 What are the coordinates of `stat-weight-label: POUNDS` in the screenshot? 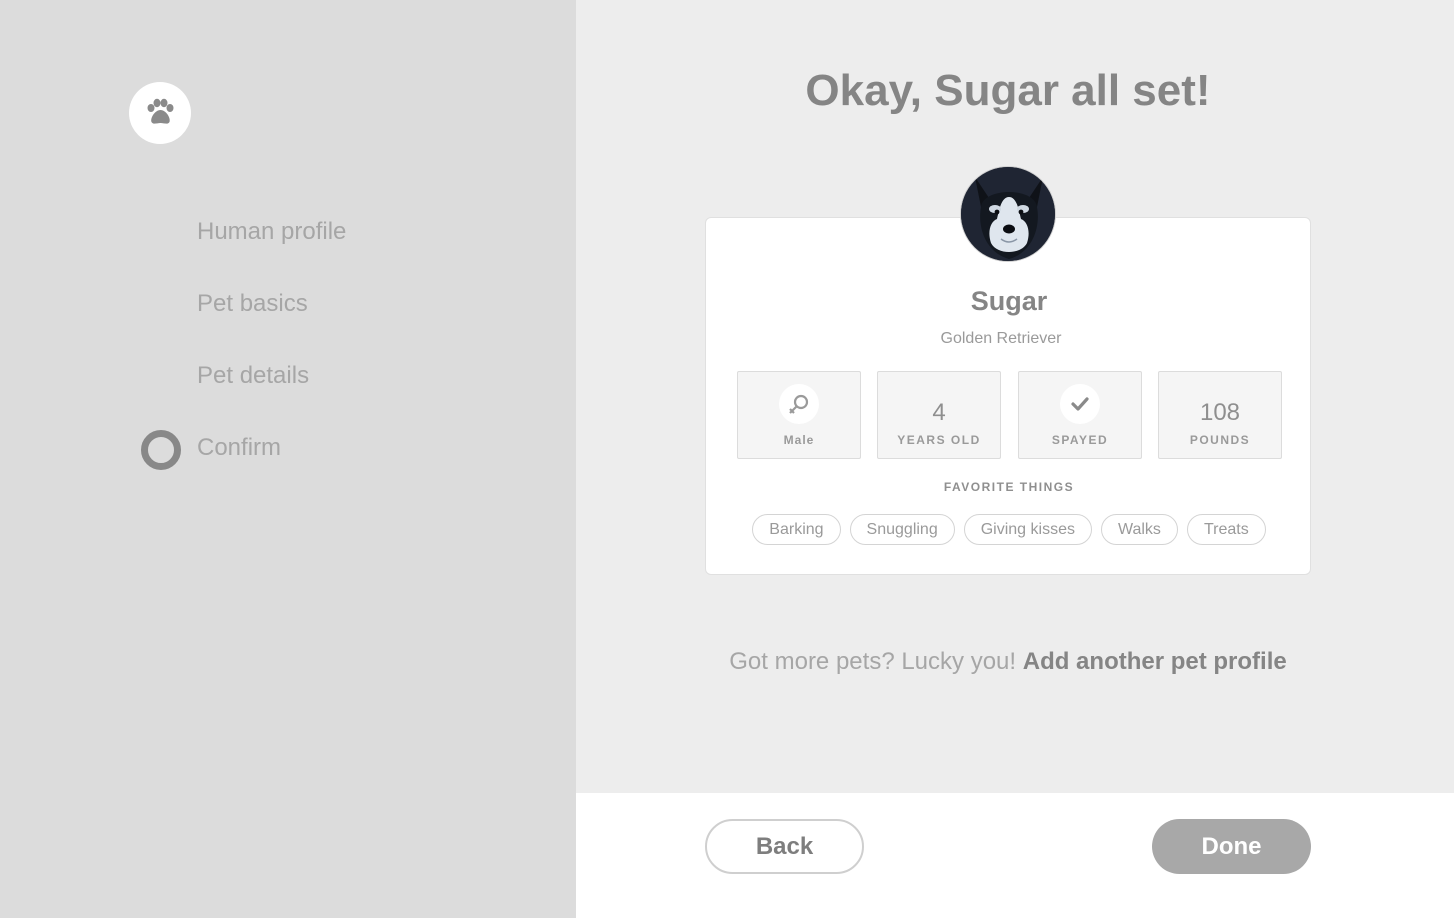 It's located at (1220, 440).